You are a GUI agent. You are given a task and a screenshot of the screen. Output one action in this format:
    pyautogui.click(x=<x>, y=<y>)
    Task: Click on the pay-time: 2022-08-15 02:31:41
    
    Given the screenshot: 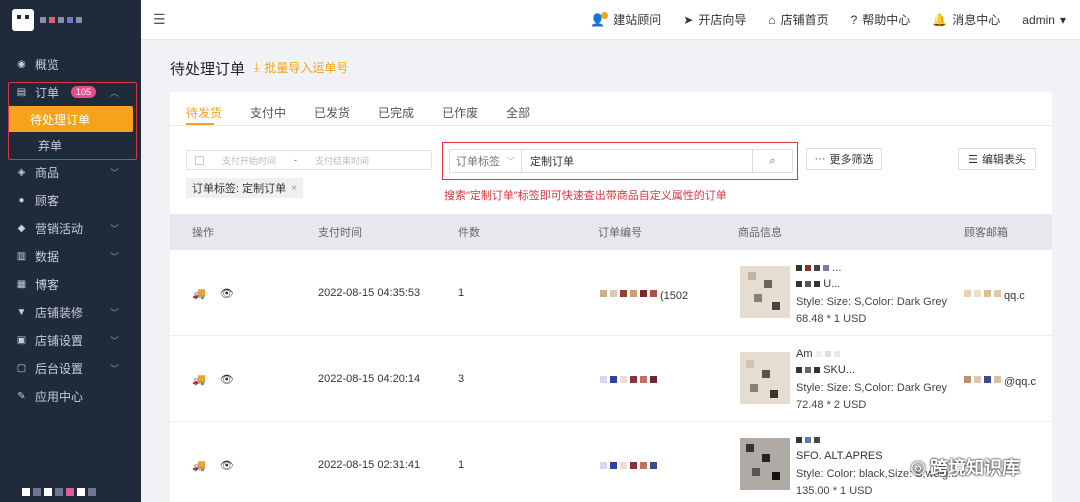 What is the action you would take?
    pyautogui.click(x=369, y=465)
    